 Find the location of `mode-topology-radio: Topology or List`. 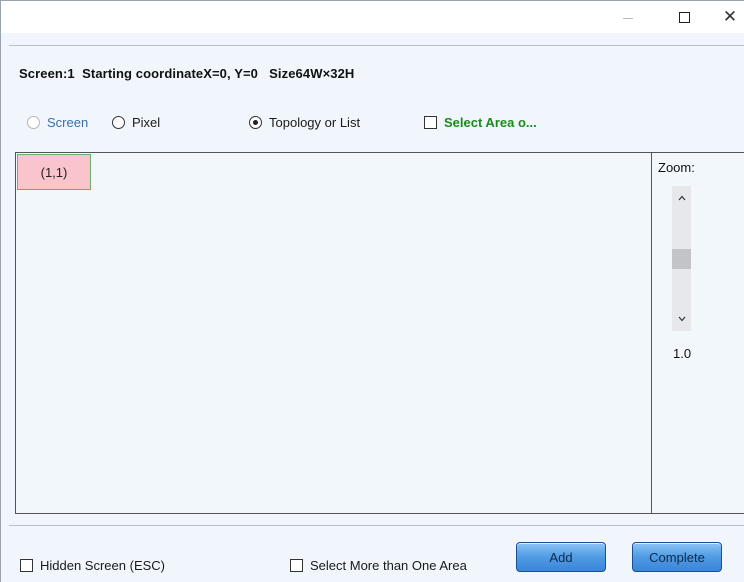

mode-topology-radio: Topology or List is located at coordinates (304, 122).